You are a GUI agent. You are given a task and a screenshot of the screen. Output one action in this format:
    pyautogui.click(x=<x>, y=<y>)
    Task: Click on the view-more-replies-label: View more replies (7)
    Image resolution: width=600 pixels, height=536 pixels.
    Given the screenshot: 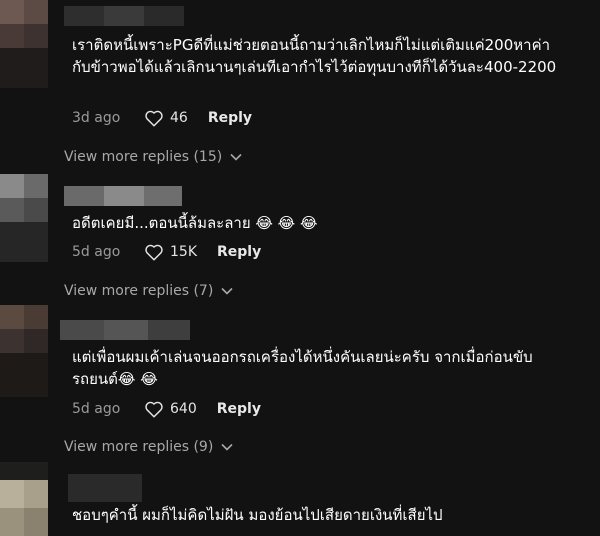 What is the action you would take?
    pyautogui.click(x=139, y=291)
    